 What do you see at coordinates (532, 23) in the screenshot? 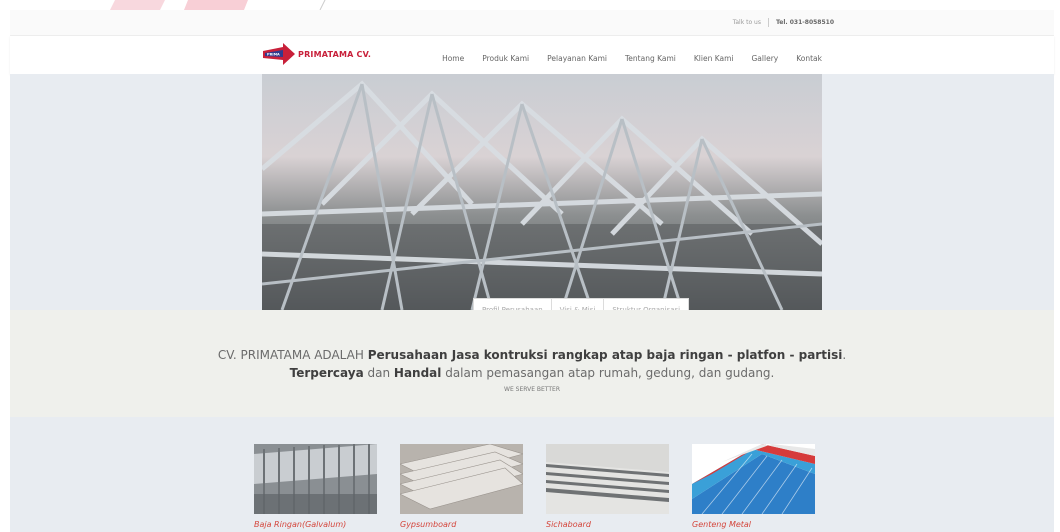
I see `top-bar: Talk to us Tel. 031-8058510` at bounding box center [532, 23].